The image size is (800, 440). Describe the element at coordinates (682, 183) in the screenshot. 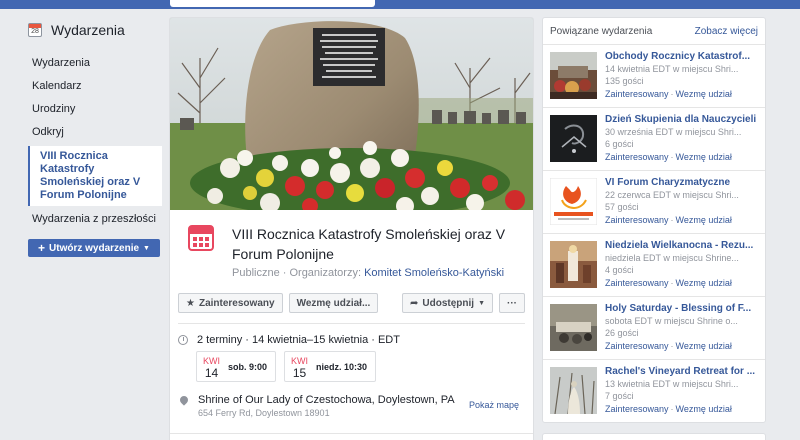

I see `related-event-title: VI Forum Charyzmatyczne` at that location.